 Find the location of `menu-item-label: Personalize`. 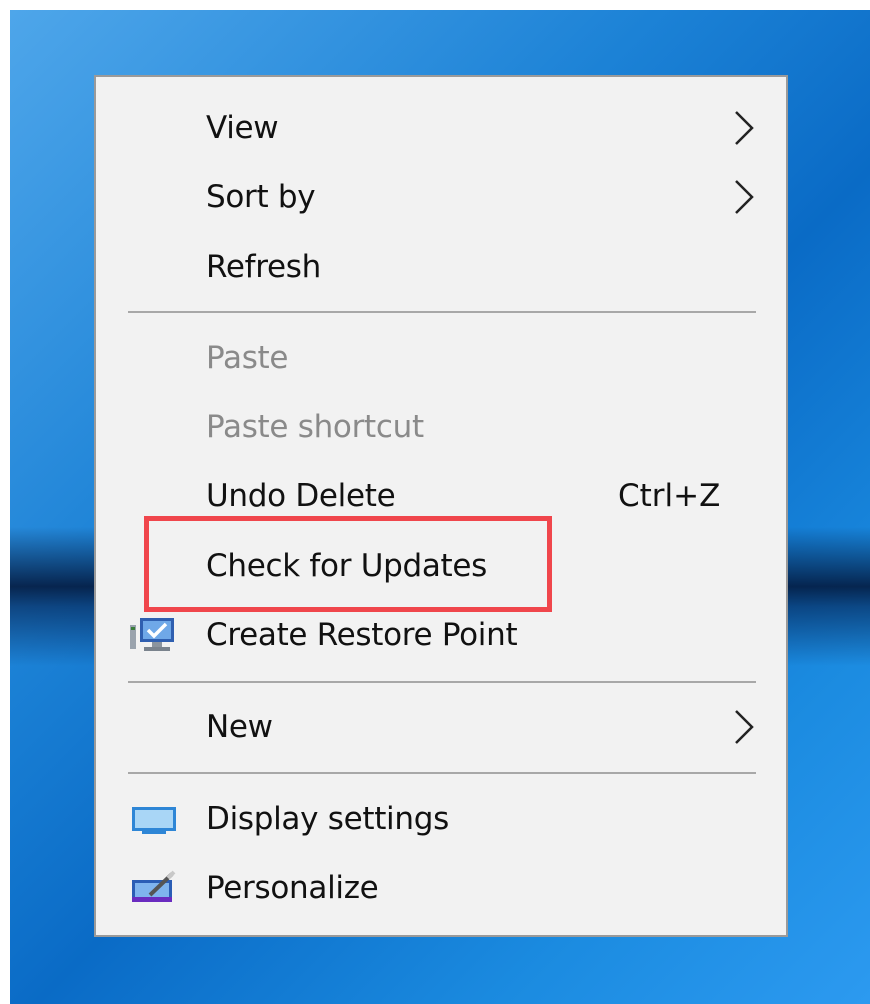

menu-item-label: Personalize is located at coordinates (292, 888).